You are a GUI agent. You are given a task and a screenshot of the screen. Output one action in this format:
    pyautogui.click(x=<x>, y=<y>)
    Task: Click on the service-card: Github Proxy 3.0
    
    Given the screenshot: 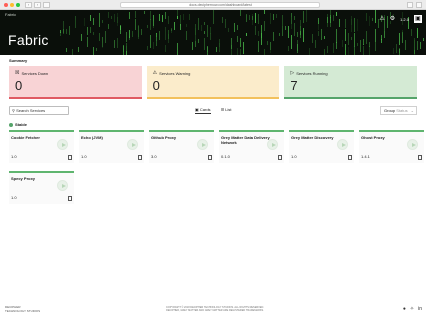 What is the action you would take?
    pyautogui.click(x=181, y=146)
    